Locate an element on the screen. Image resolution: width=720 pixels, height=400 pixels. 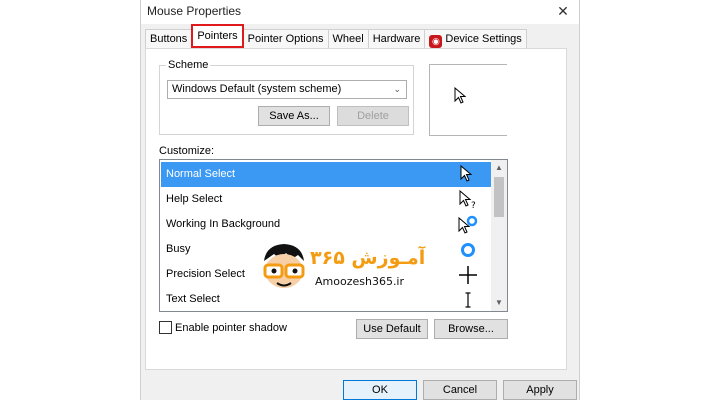
apply-button: Apply is located at coordinates (540, 390).